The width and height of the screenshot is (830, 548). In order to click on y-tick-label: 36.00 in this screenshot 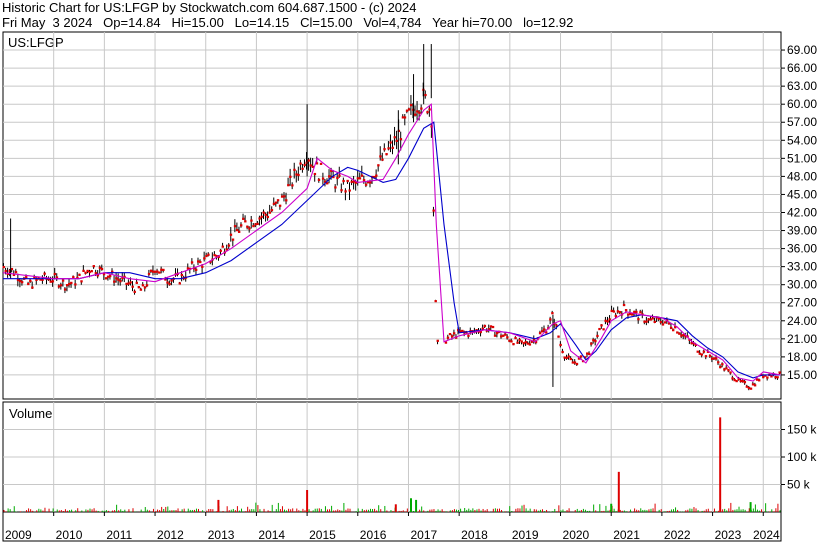, I will do `click(802, 249)`.